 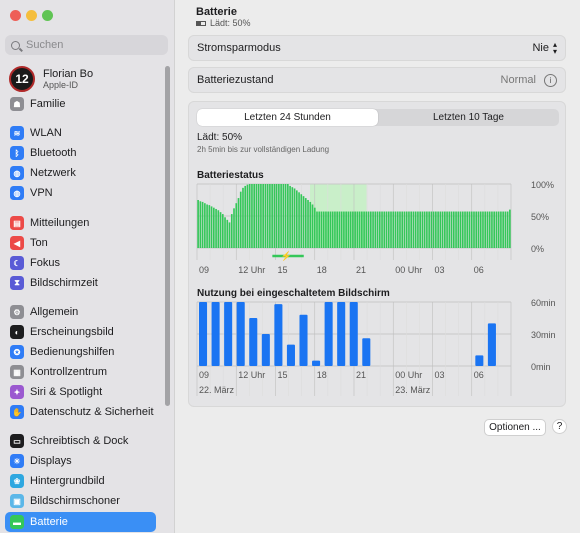 What do you see at coordinates (15, 15) in the screenshot?
I see `close-window-button` at bounding box center [15, 15].